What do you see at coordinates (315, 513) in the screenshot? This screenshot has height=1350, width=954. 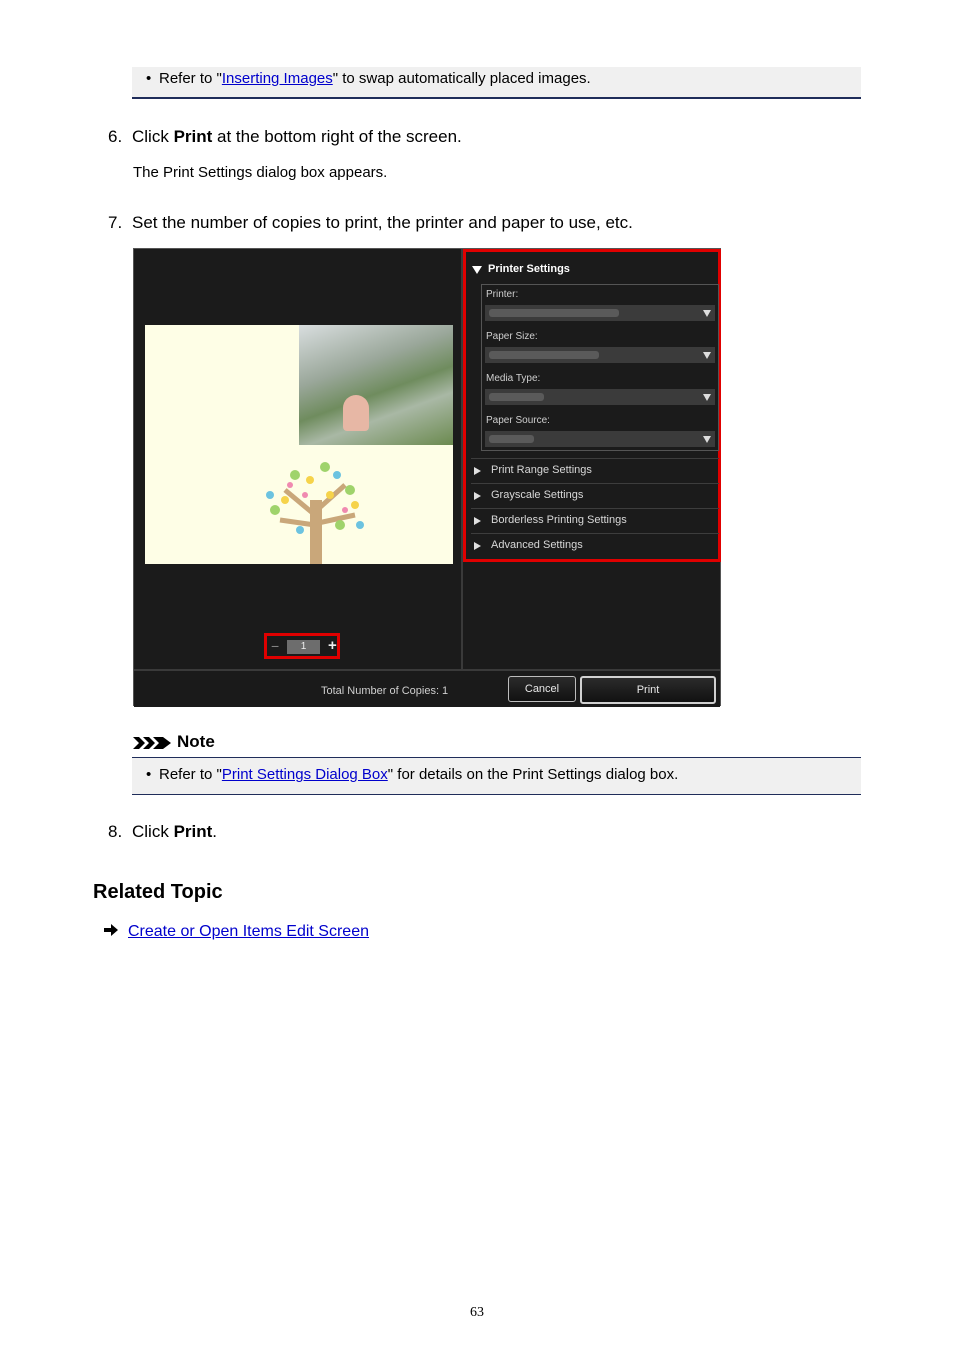 I see `tree-illustration` at bounding box center [315, 513].